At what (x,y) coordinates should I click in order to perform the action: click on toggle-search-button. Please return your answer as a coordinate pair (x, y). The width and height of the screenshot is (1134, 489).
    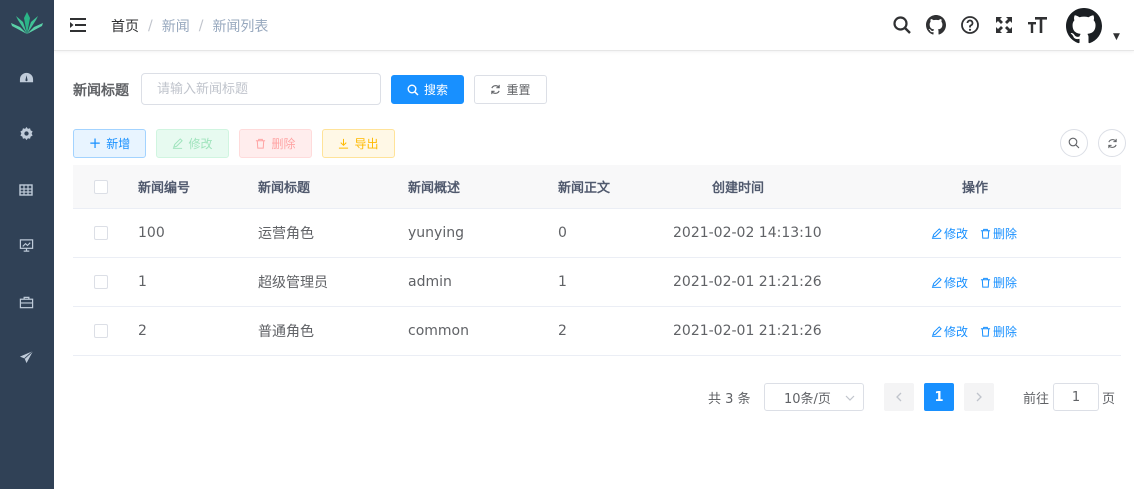
    Looking at the image, I should click on (1074, 143).